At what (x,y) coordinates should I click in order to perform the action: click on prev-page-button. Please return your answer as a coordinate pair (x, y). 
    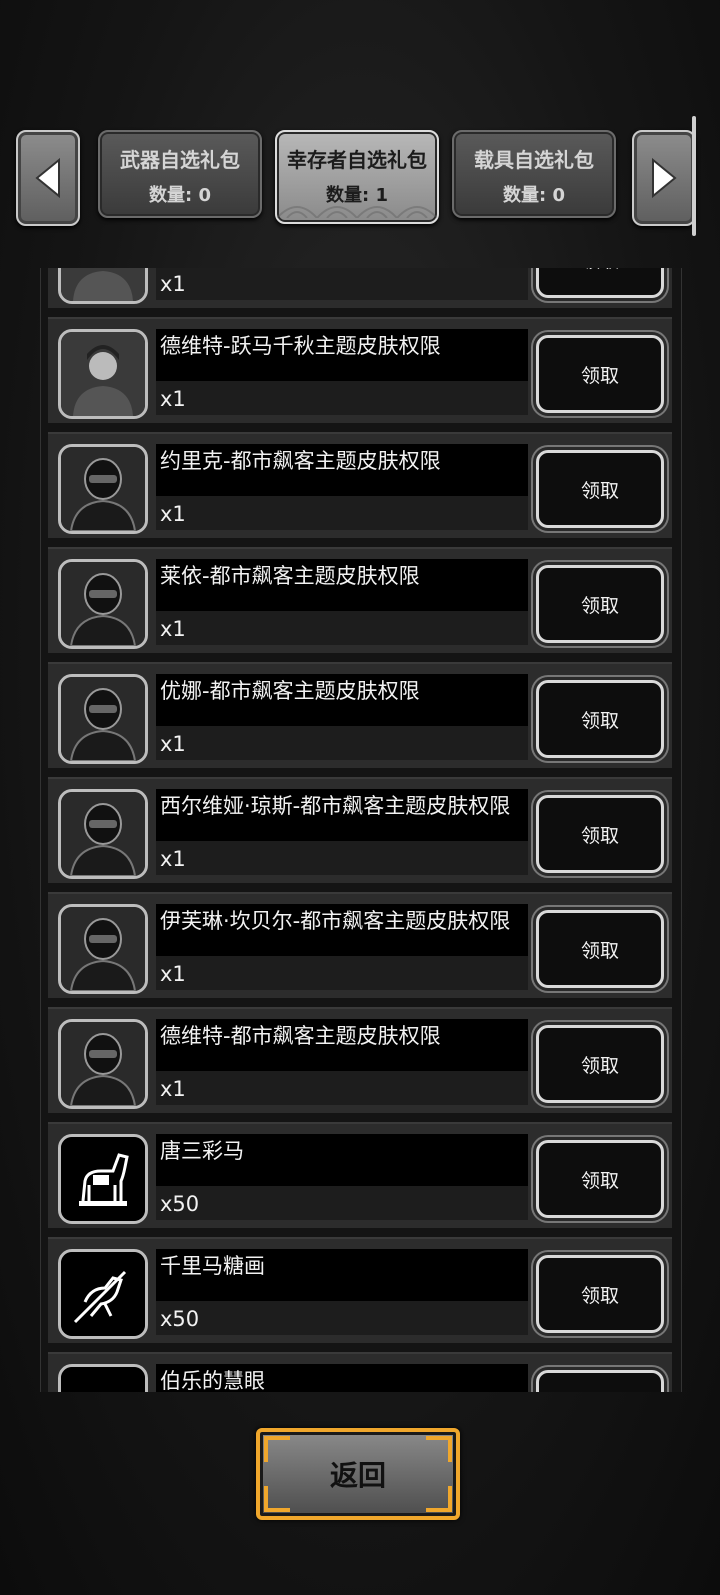
    Looking at the image, I should click on (48, 178).